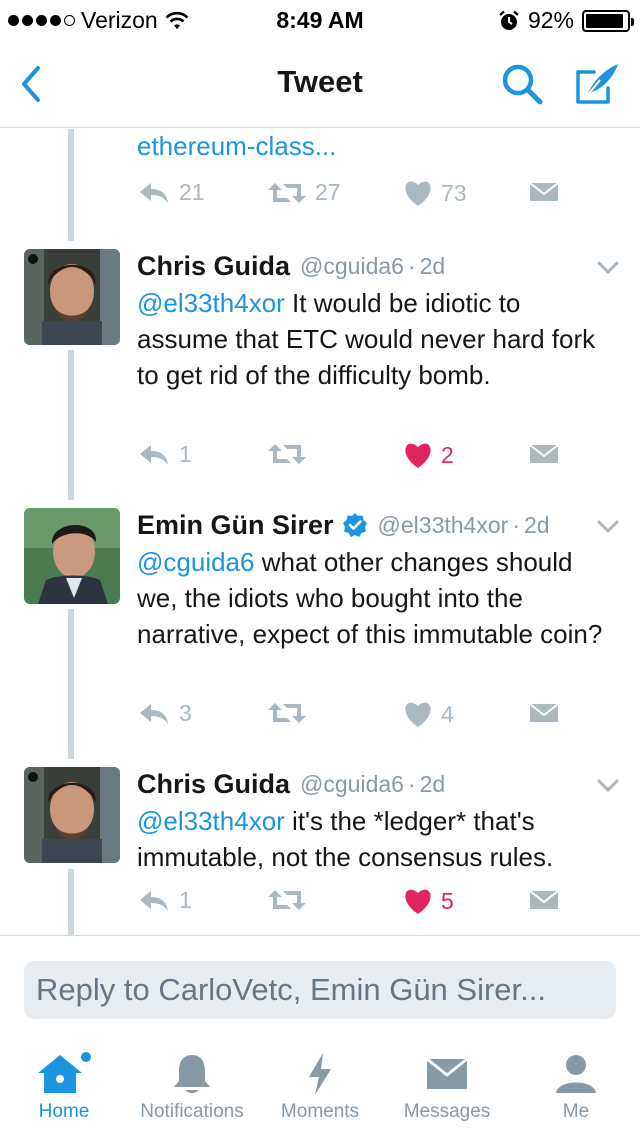  I want to click on home-icon, so click(64, 1072).